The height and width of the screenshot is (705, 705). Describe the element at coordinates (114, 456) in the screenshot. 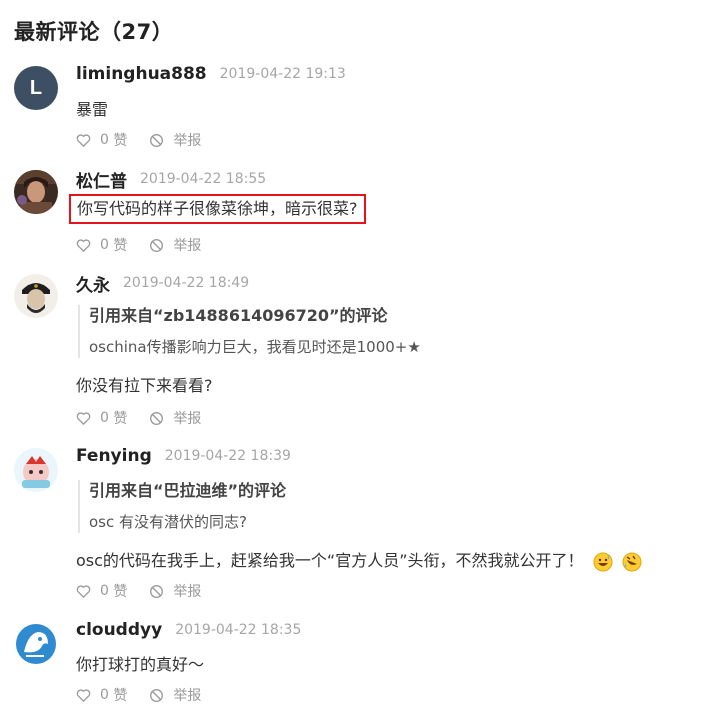

I see `comment-author: Fenying` at that location.